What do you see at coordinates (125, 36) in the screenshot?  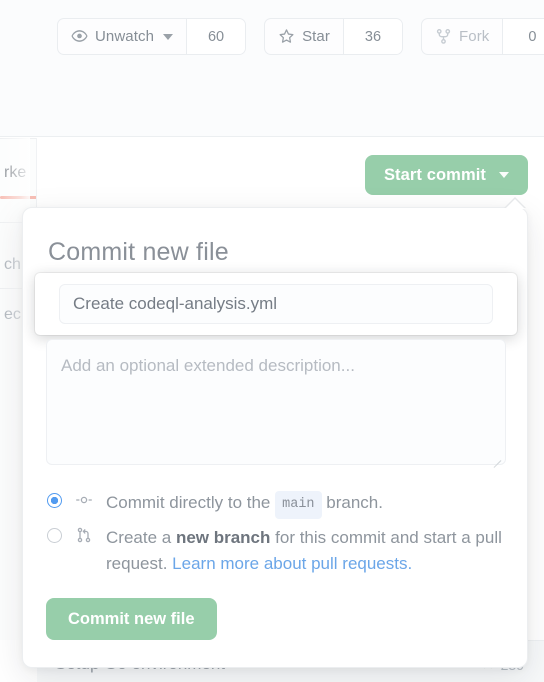 I see `unwatch-label: Unwatch` at bounding box center [125, 36].